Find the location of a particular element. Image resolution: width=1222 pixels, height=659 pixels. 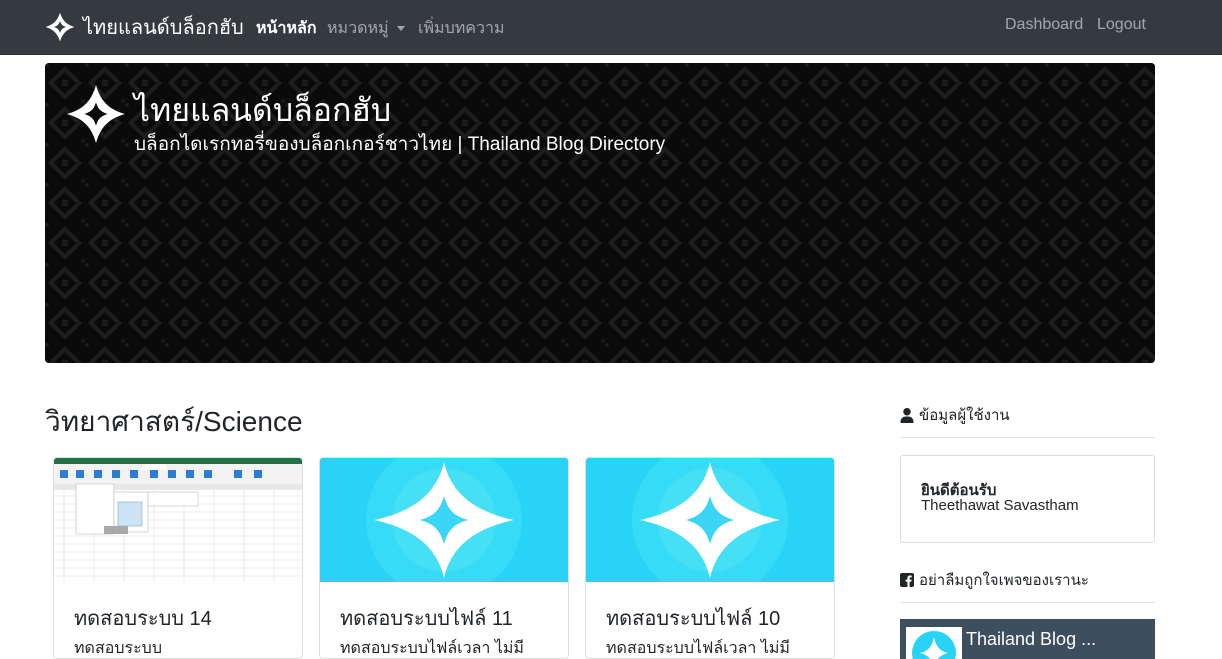

card-title: ทดสอบระบบไฟล์ 10 is located at coordinates (693, 618).